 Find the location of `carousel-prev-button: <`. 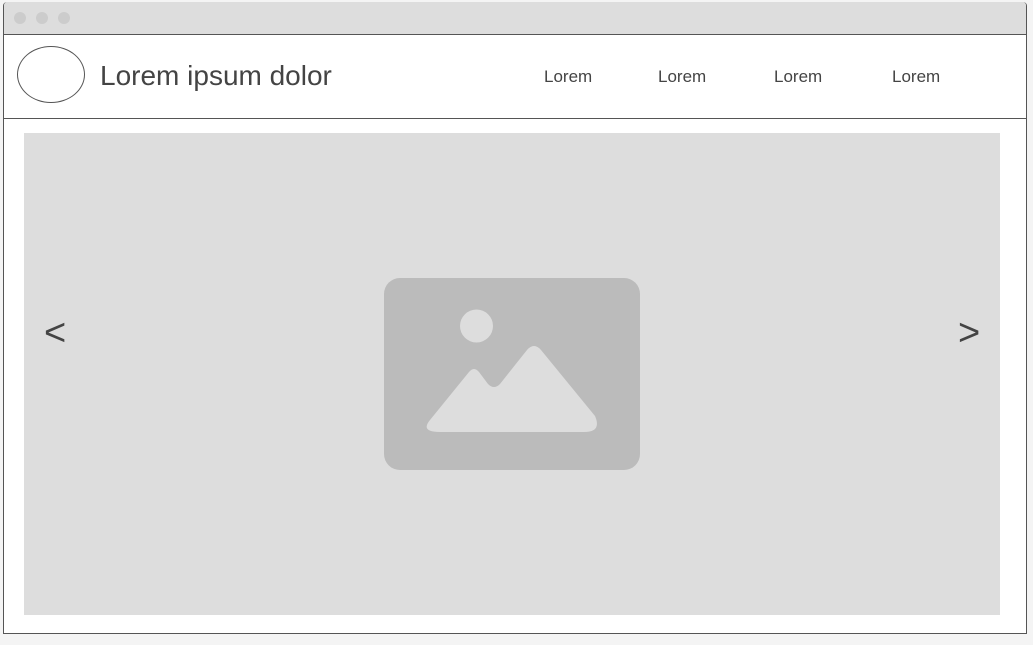

carousel-prev-button: < is located at coordinates (55, 333).